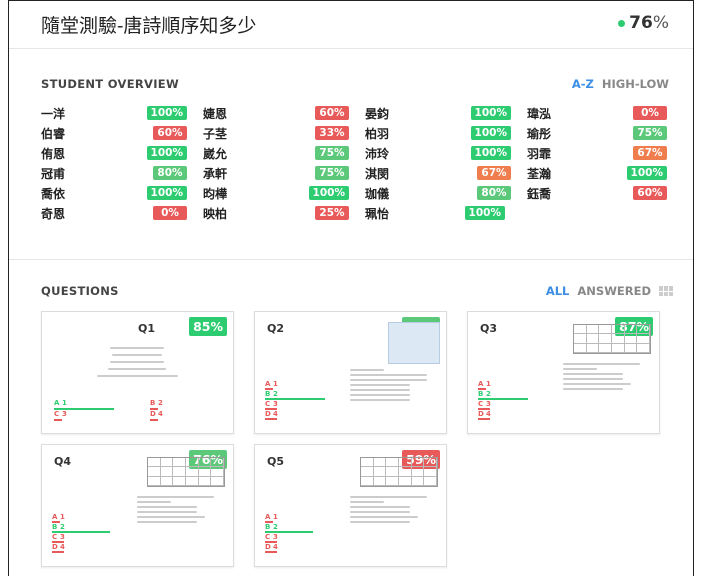  What do you see at coordinates (284, 173) in the screenshot?
I see `student-cell: 承軒 75%` at bounding box center [284, 173].